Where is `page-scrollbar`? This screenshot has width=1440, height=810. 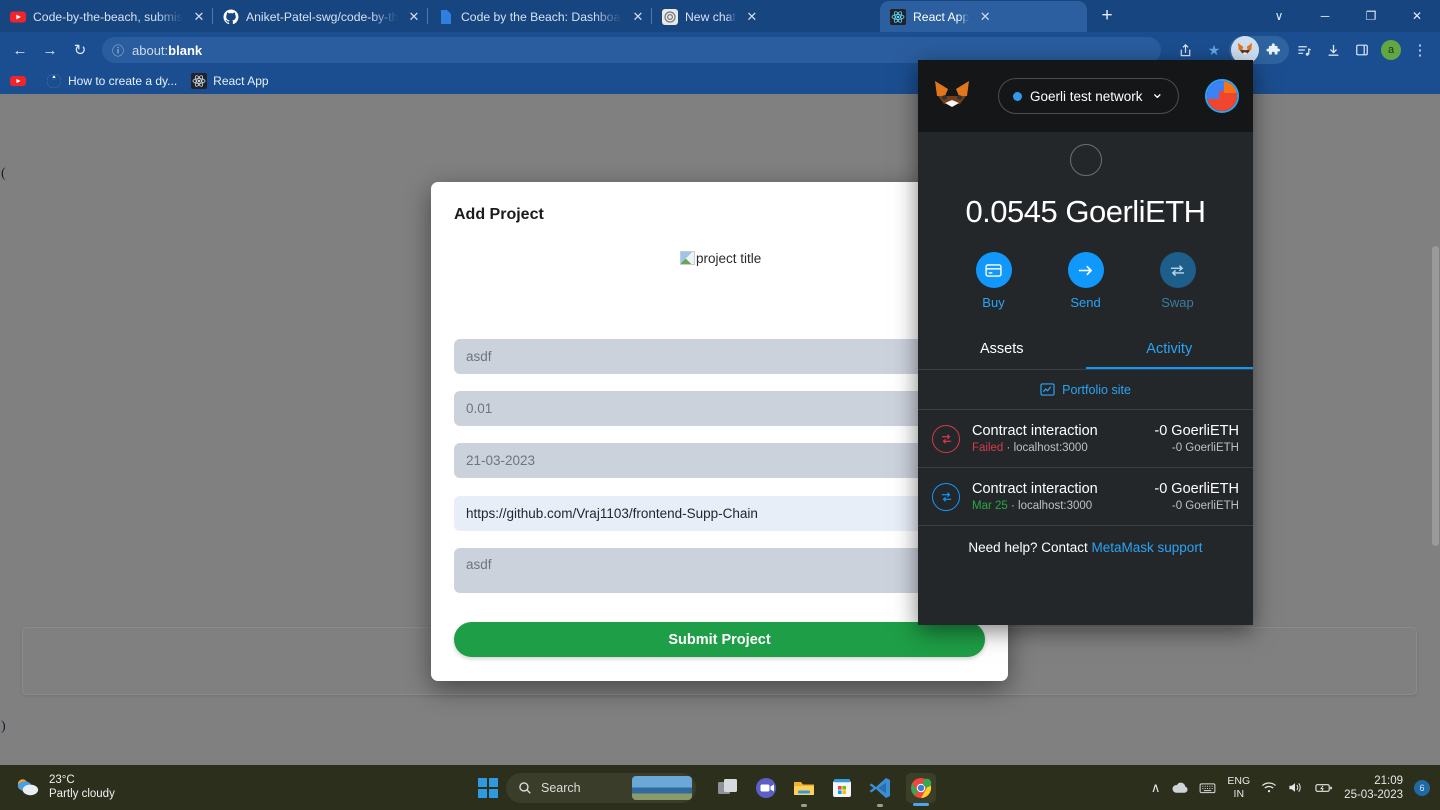
page-scrollbar is located at coordinates (1435, 429).